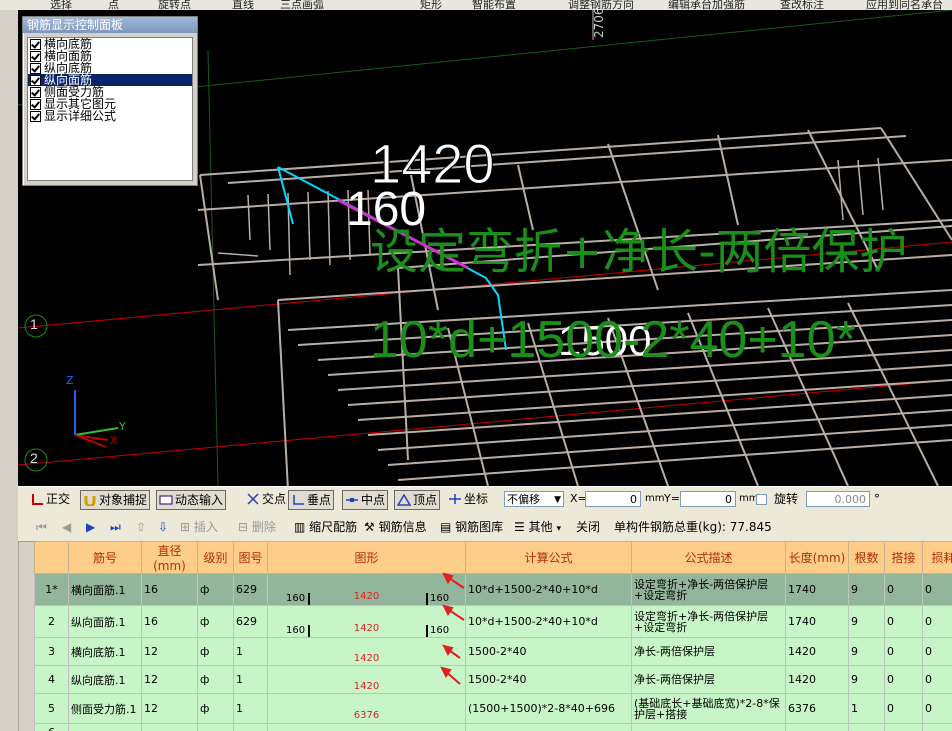 The width and height of the screenshot is (952, 731). I want to click on rectangle-tool-button: 矩形, so click(431, 5).